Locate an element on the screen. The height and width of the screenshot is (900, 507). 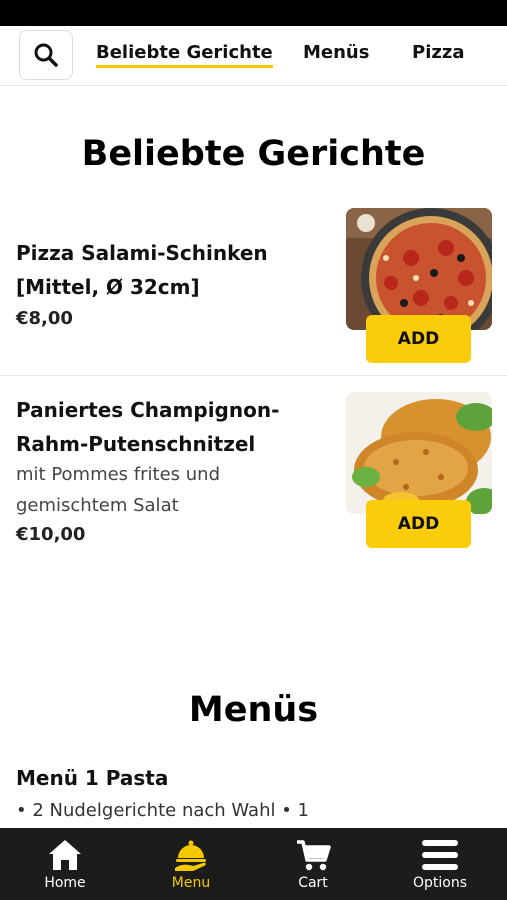
tab-menus: Menüs is located at coordinates (336, 52).